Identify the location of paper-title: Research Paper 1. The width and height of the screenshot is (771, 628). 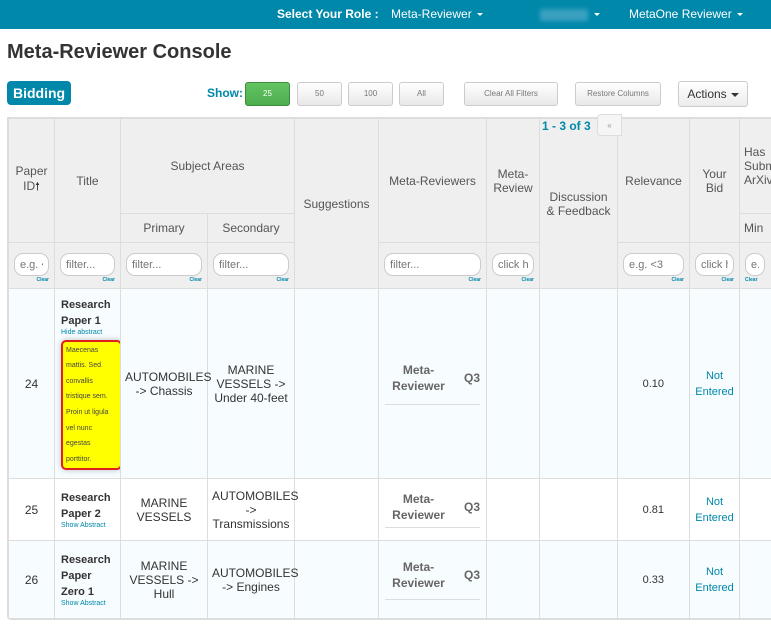
(86, 312).